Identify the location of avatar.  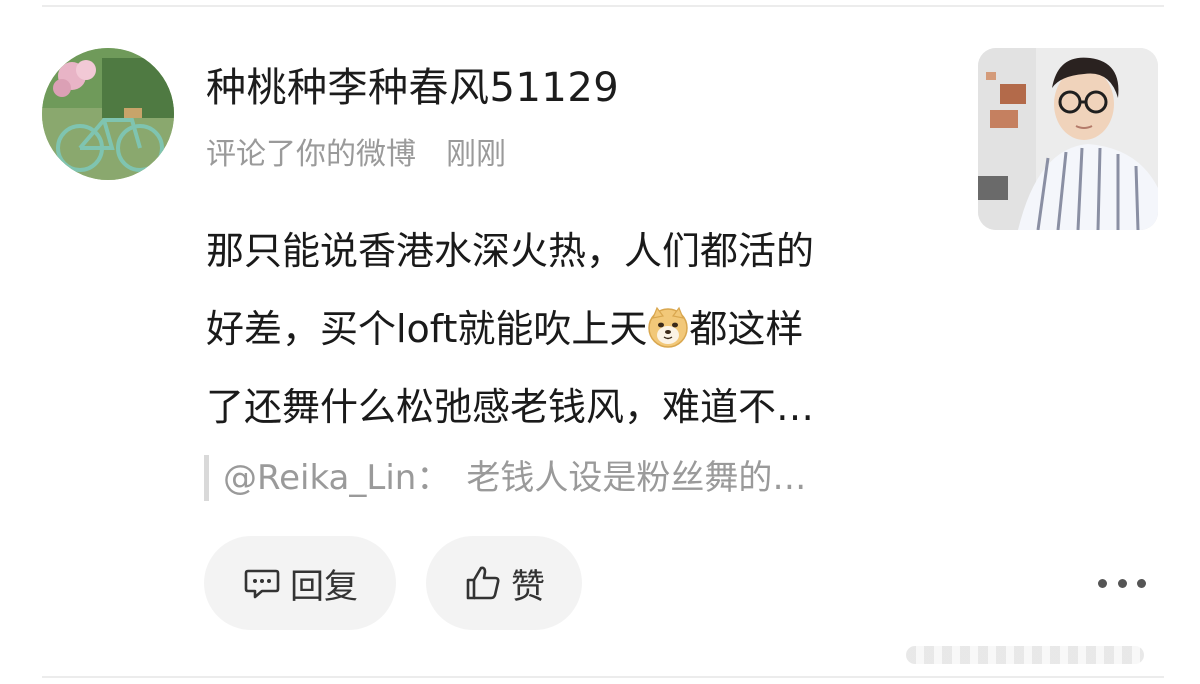
(108, 114).